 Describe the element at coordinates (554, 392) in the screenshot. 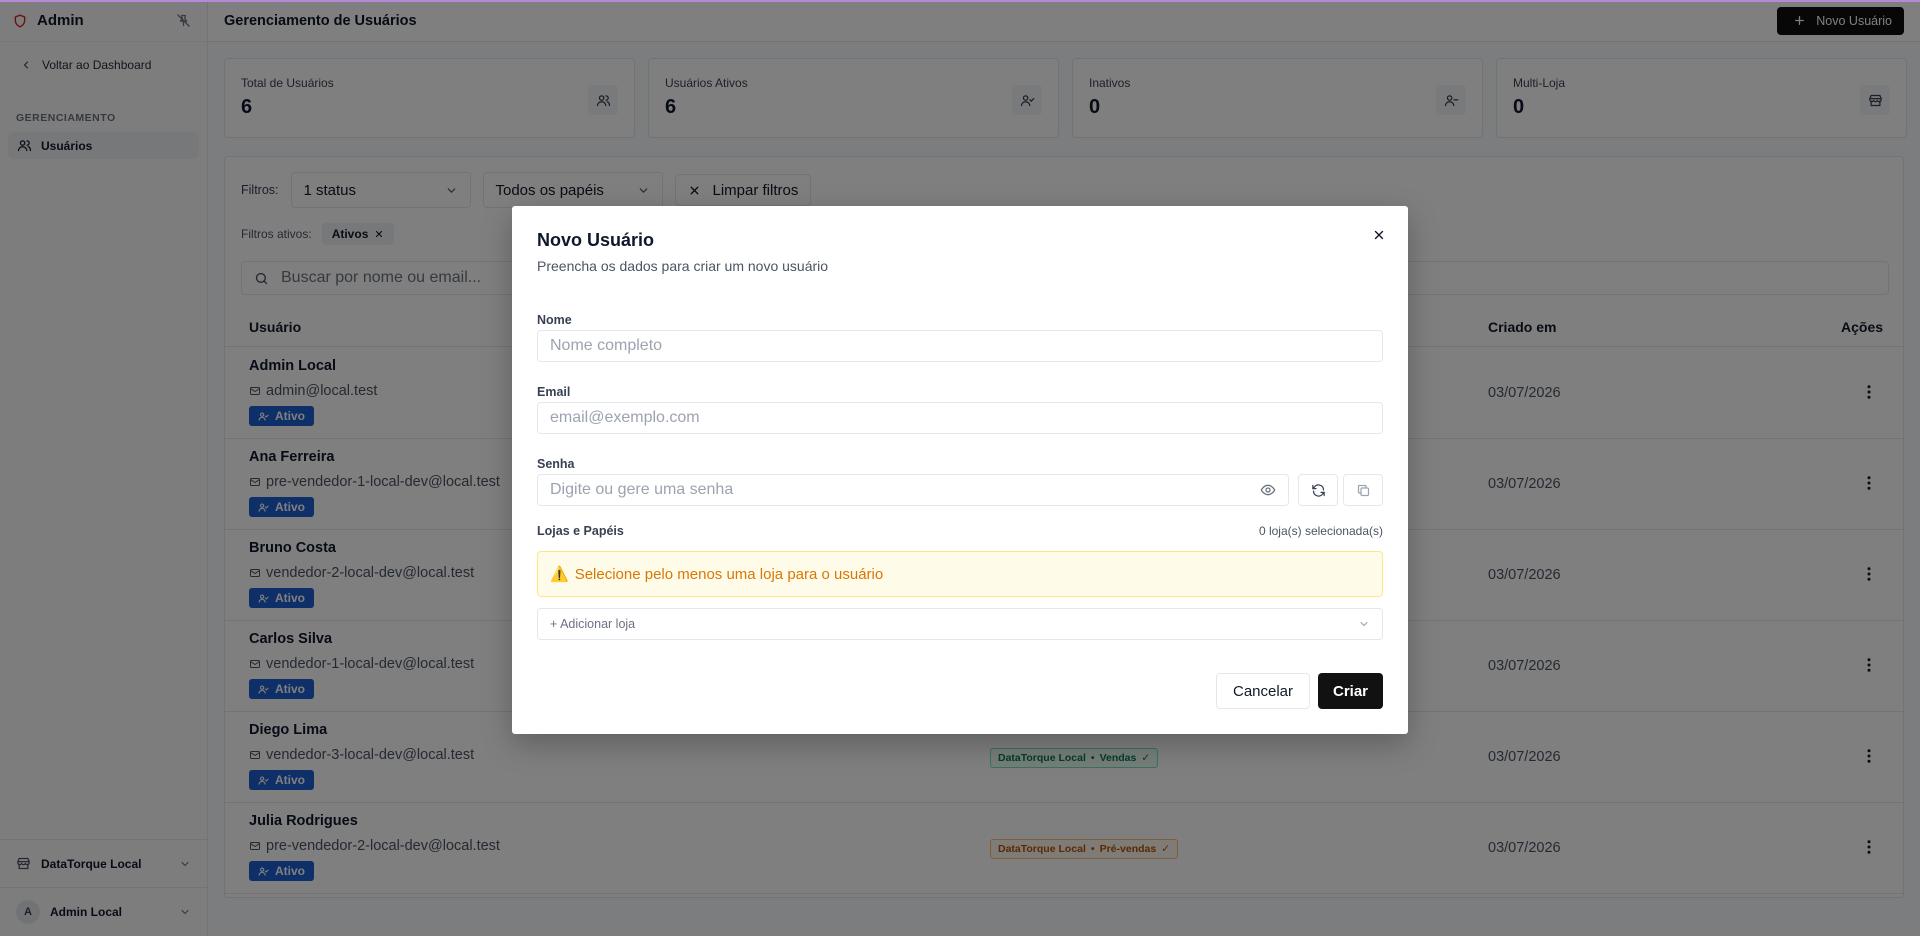

I see `email-label: Email` at that location.